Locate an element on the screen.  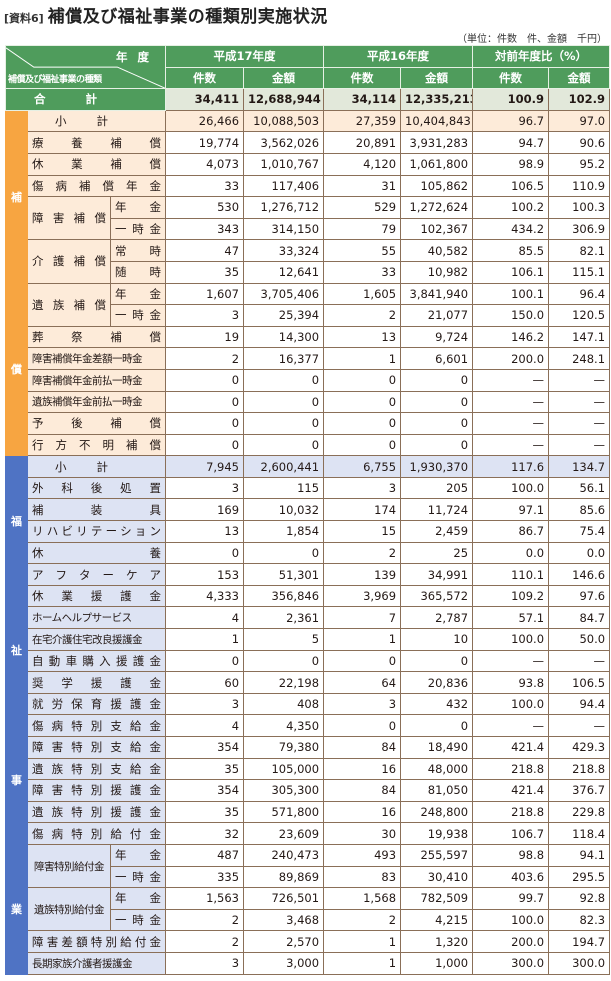
row-label: 傷病特別支給金 is located at coordinates (96, 725).